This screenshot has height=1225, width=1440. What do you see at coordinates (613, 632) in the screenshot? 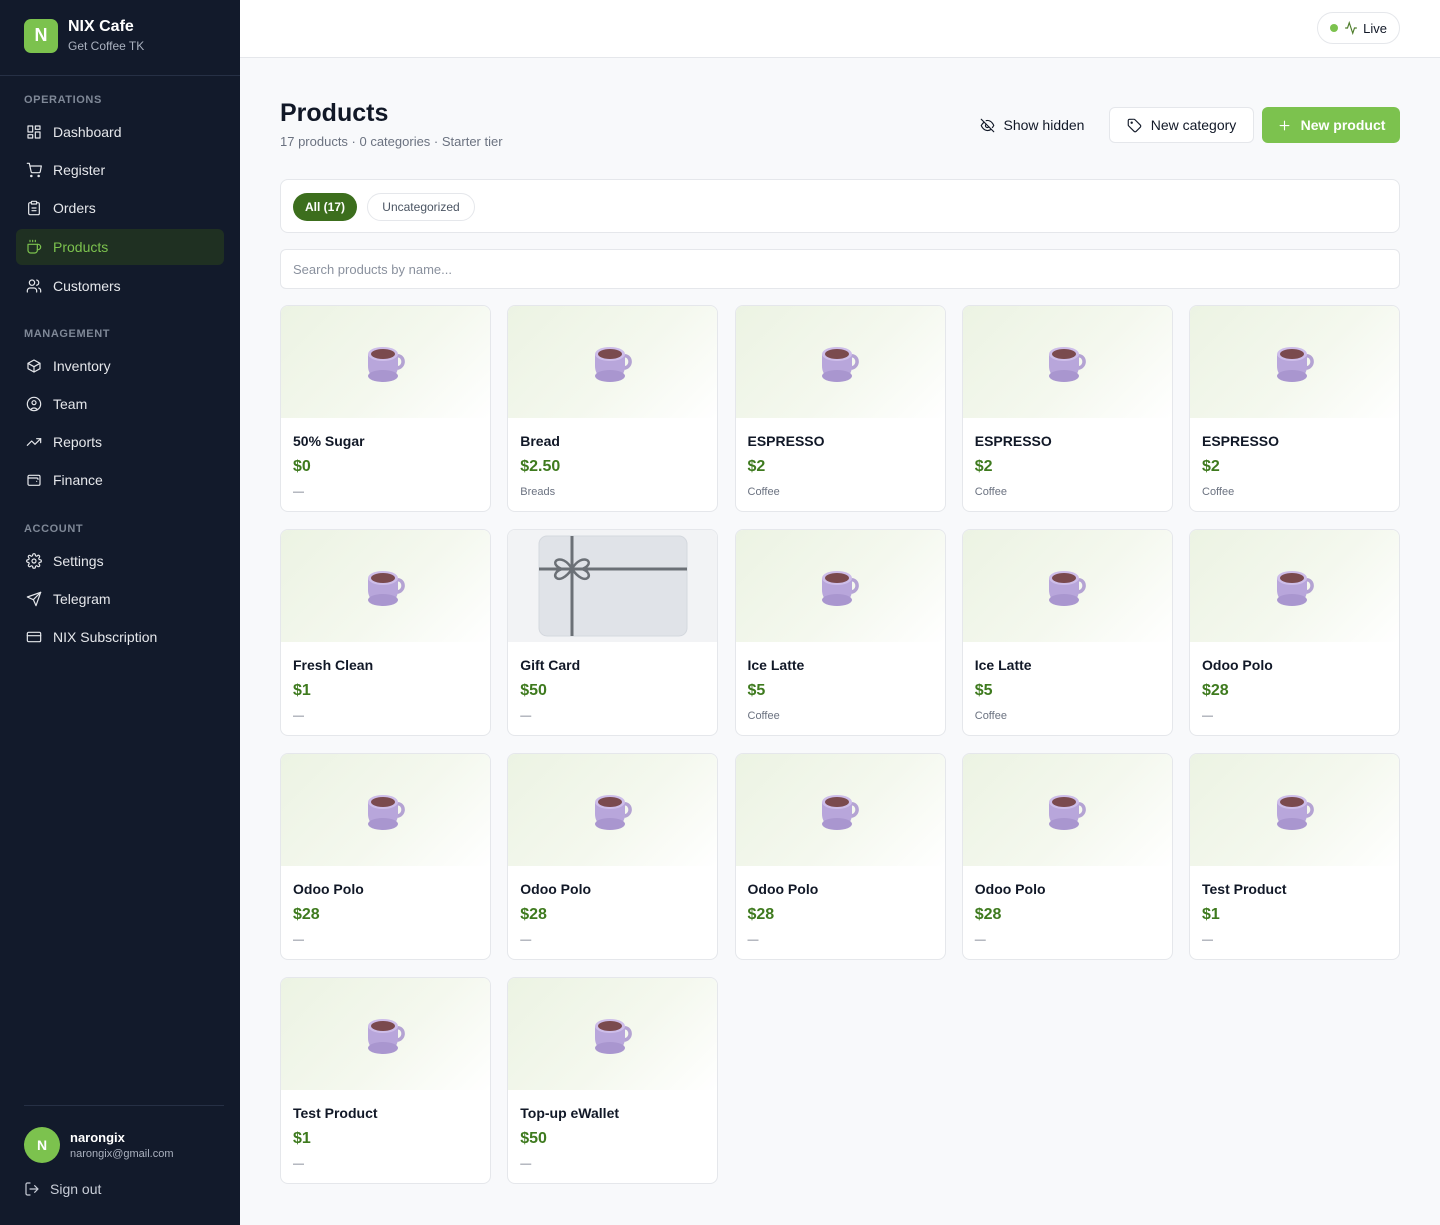
I see `product-card: Gift Card $50 —` at bounding box center [613, 632].